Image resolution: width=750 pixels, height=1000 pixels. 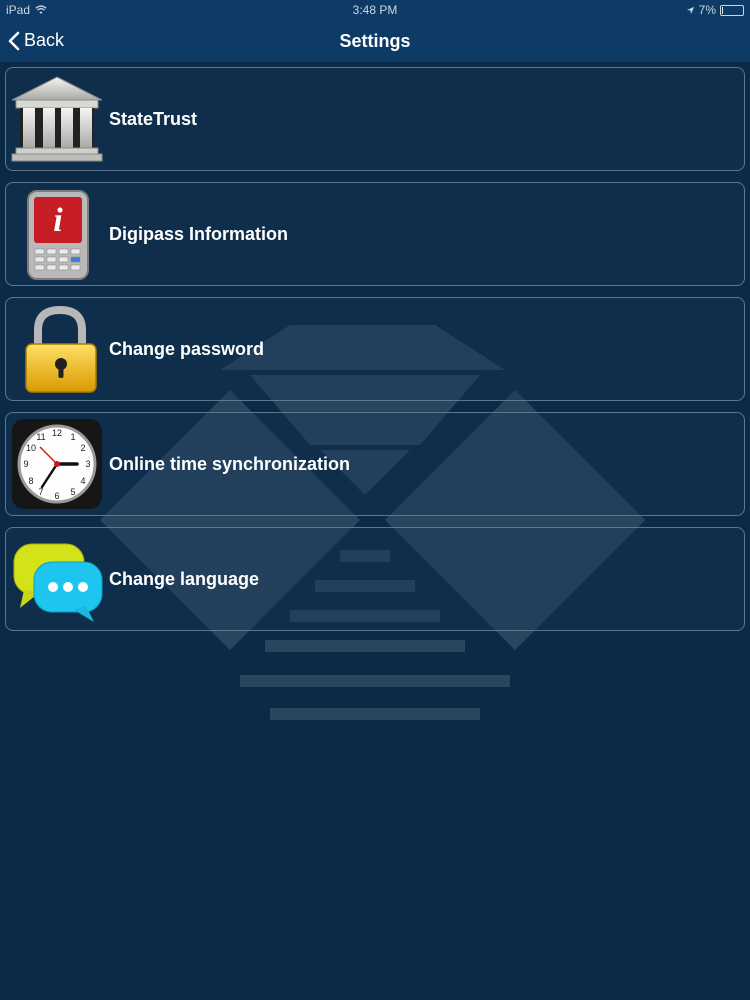 I want to click on status-bar: iPad 3:48 PM 7%, so click(x=375, y=10).